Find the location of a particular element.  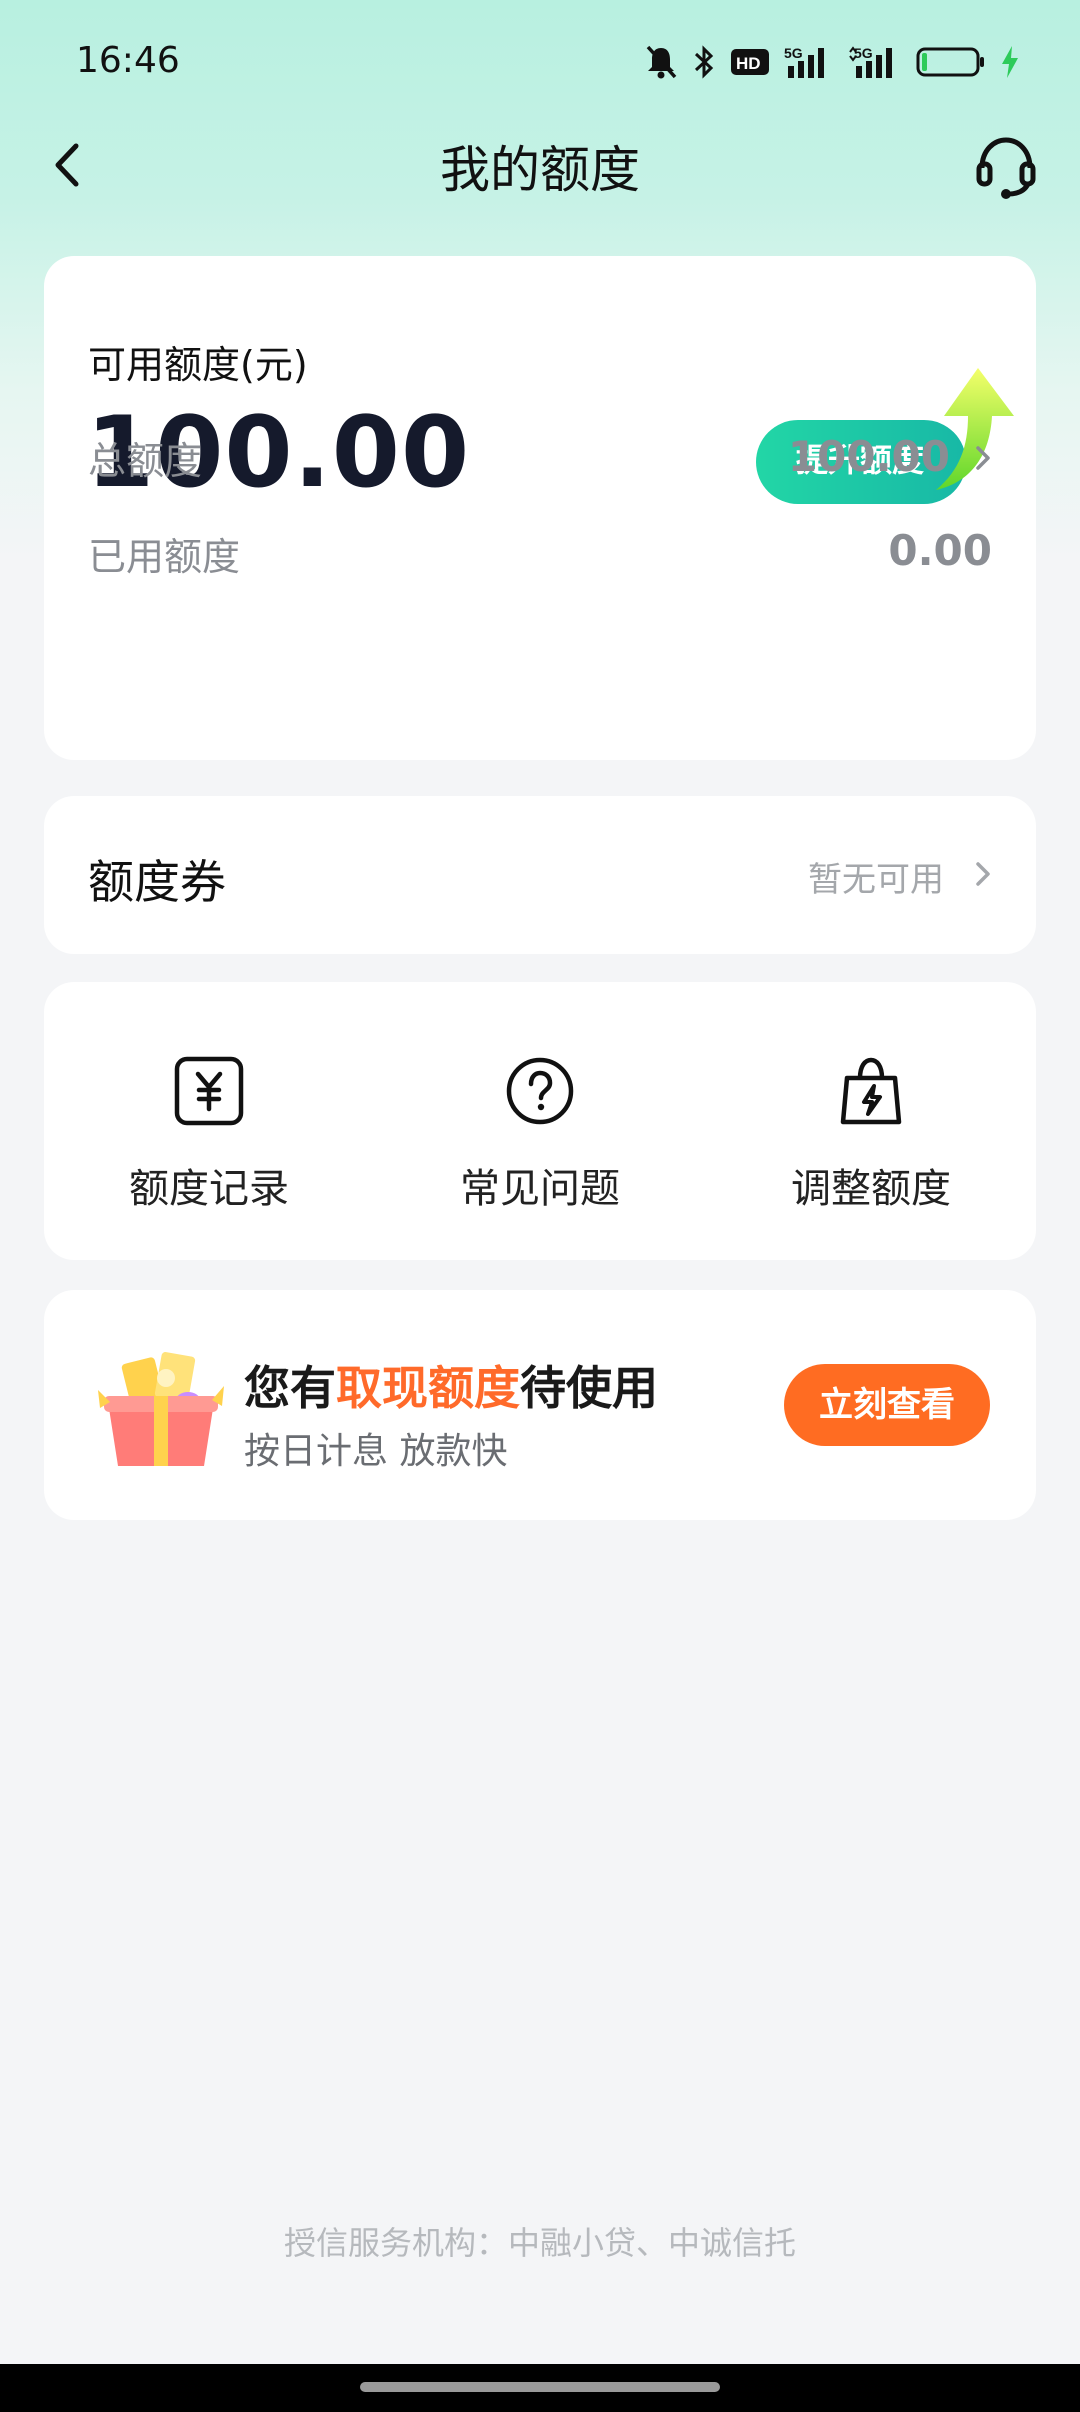

coupon-title: 额度券 is located at coordinates (157, 882).